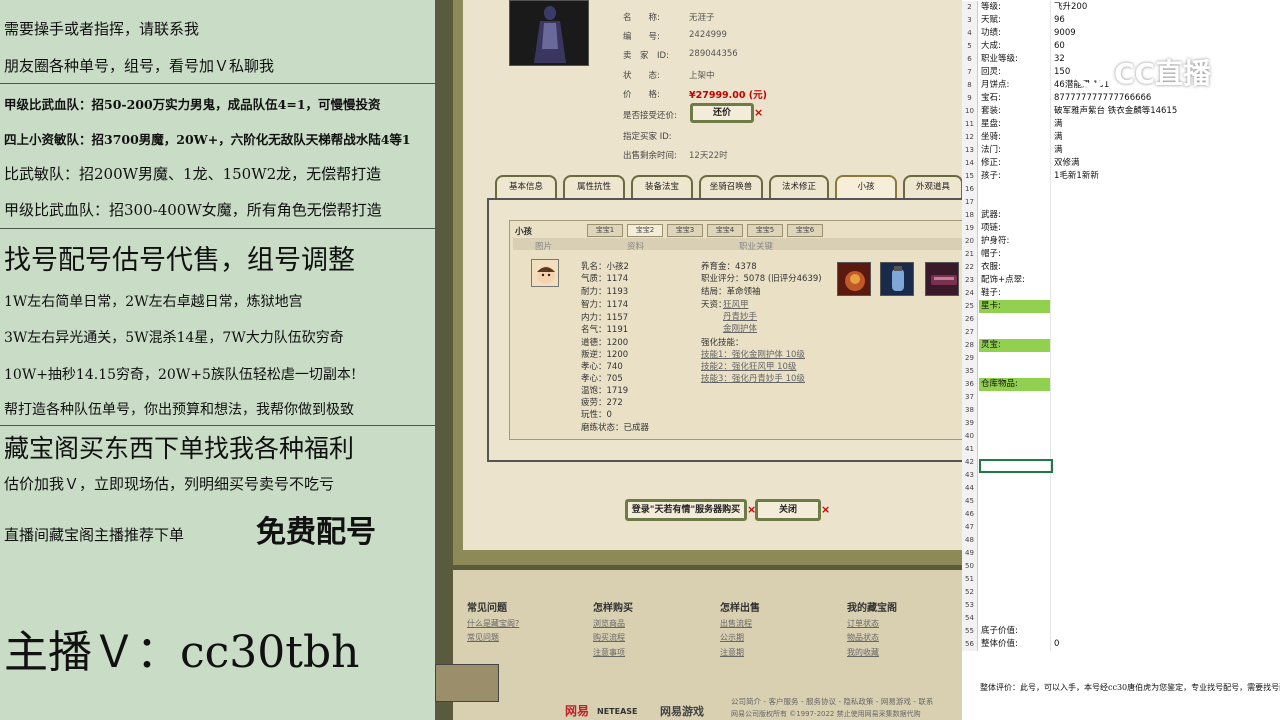 This screenshot has height=720, width=1280. I want to click on cell-label: 回灵:, so click(1015, 72).